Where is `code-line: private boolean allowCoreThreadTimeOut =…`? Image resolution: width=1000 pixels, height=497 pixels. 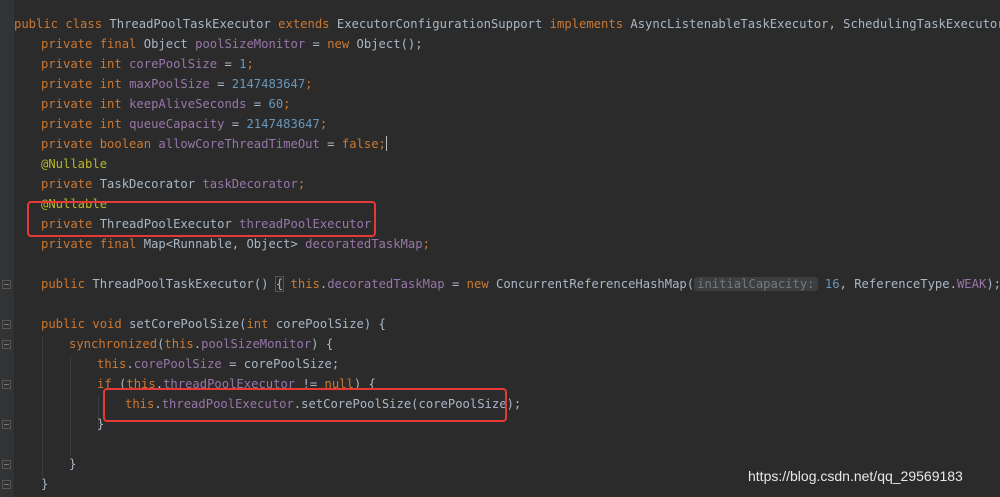
code-line: private boolean allowCoreThreadTimeOut =… is located at coordinates (214, 143).